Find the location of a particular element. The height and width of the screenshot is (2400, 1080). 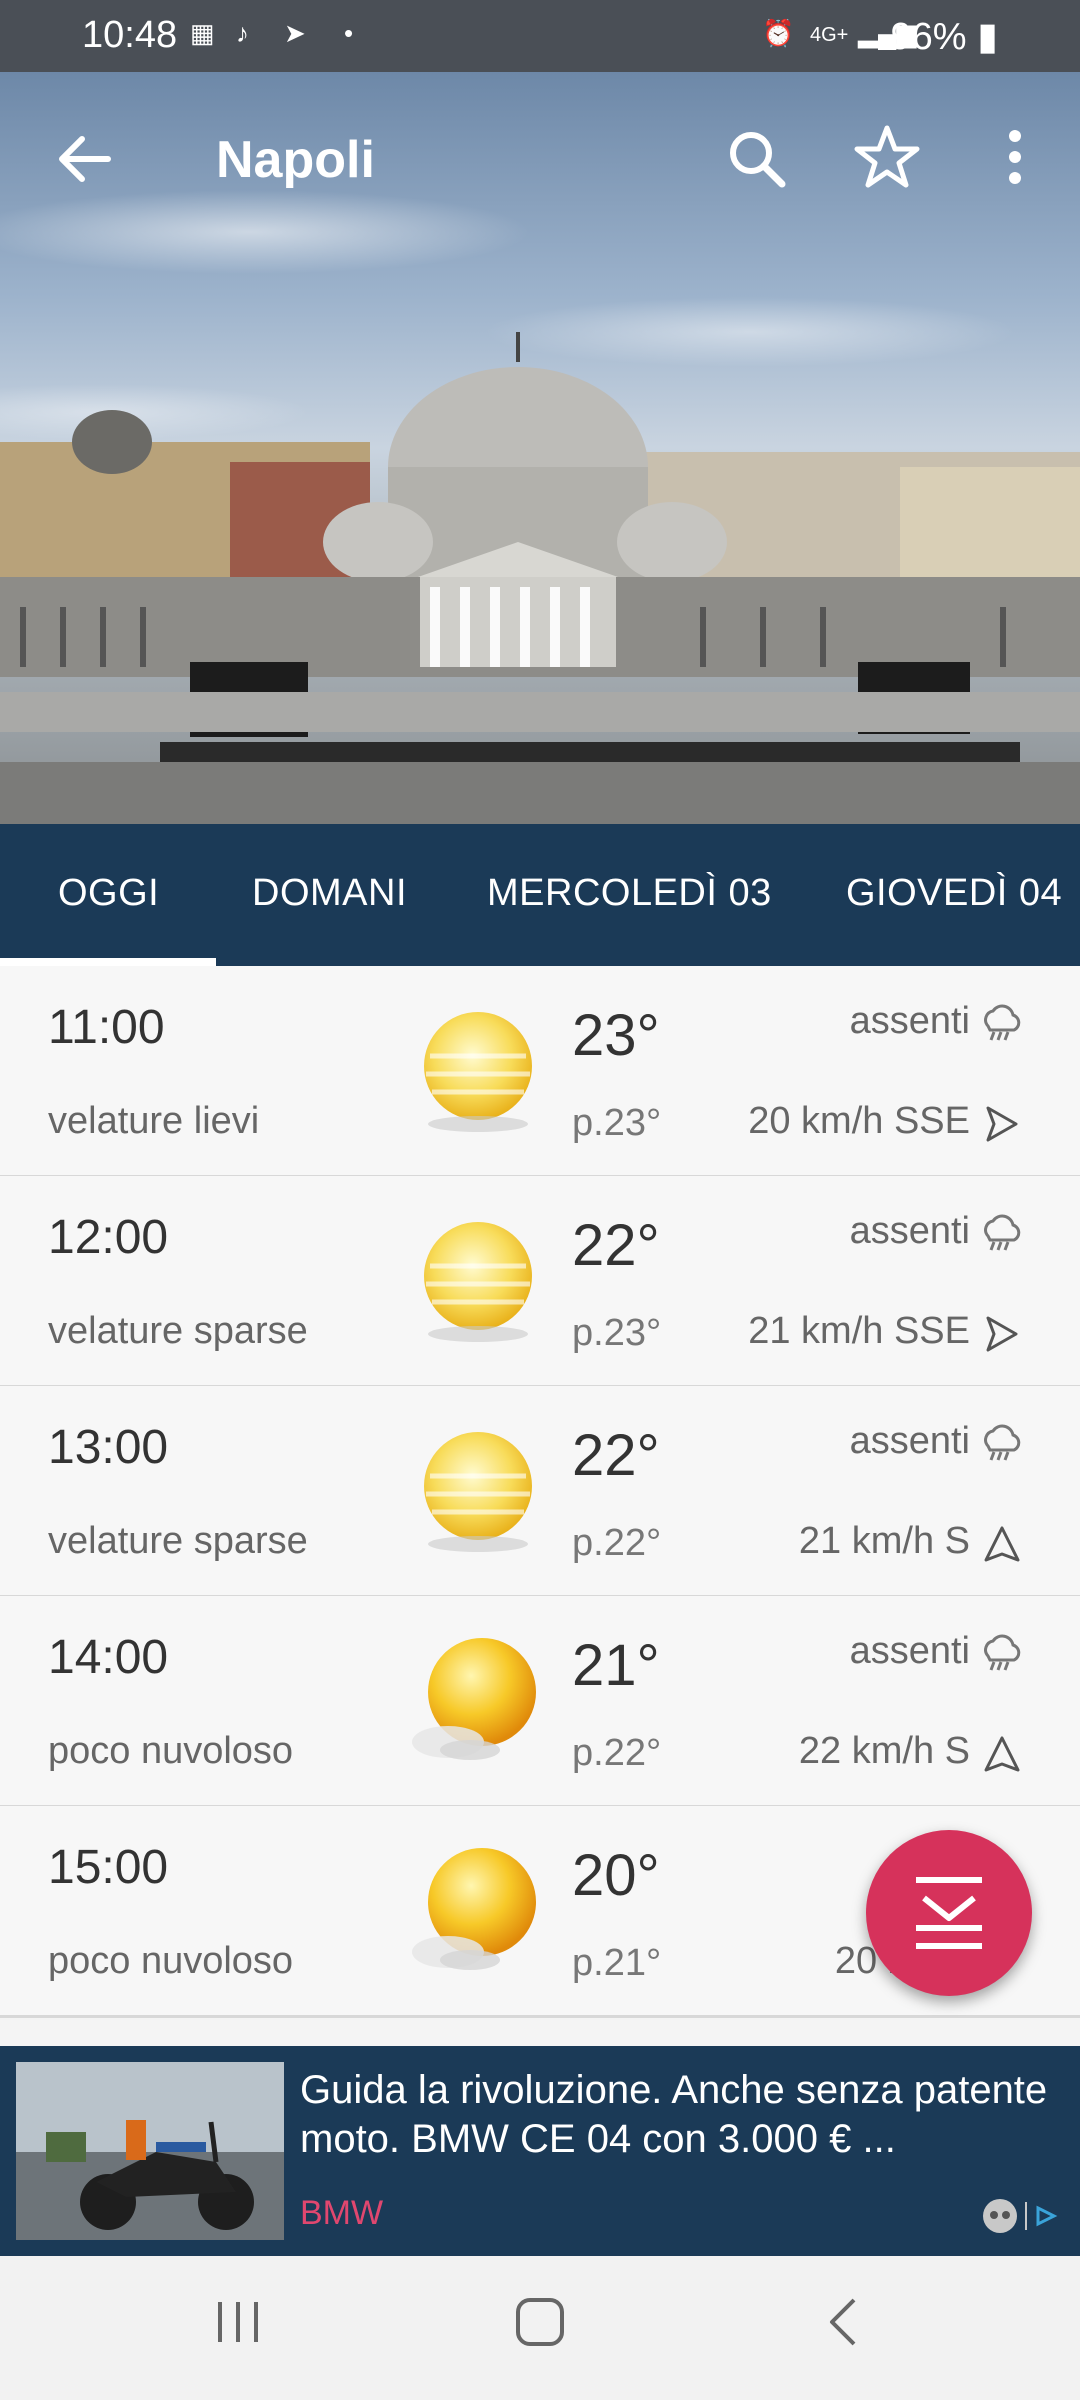

back-nav-icon is located at coordinates (844, 2322).